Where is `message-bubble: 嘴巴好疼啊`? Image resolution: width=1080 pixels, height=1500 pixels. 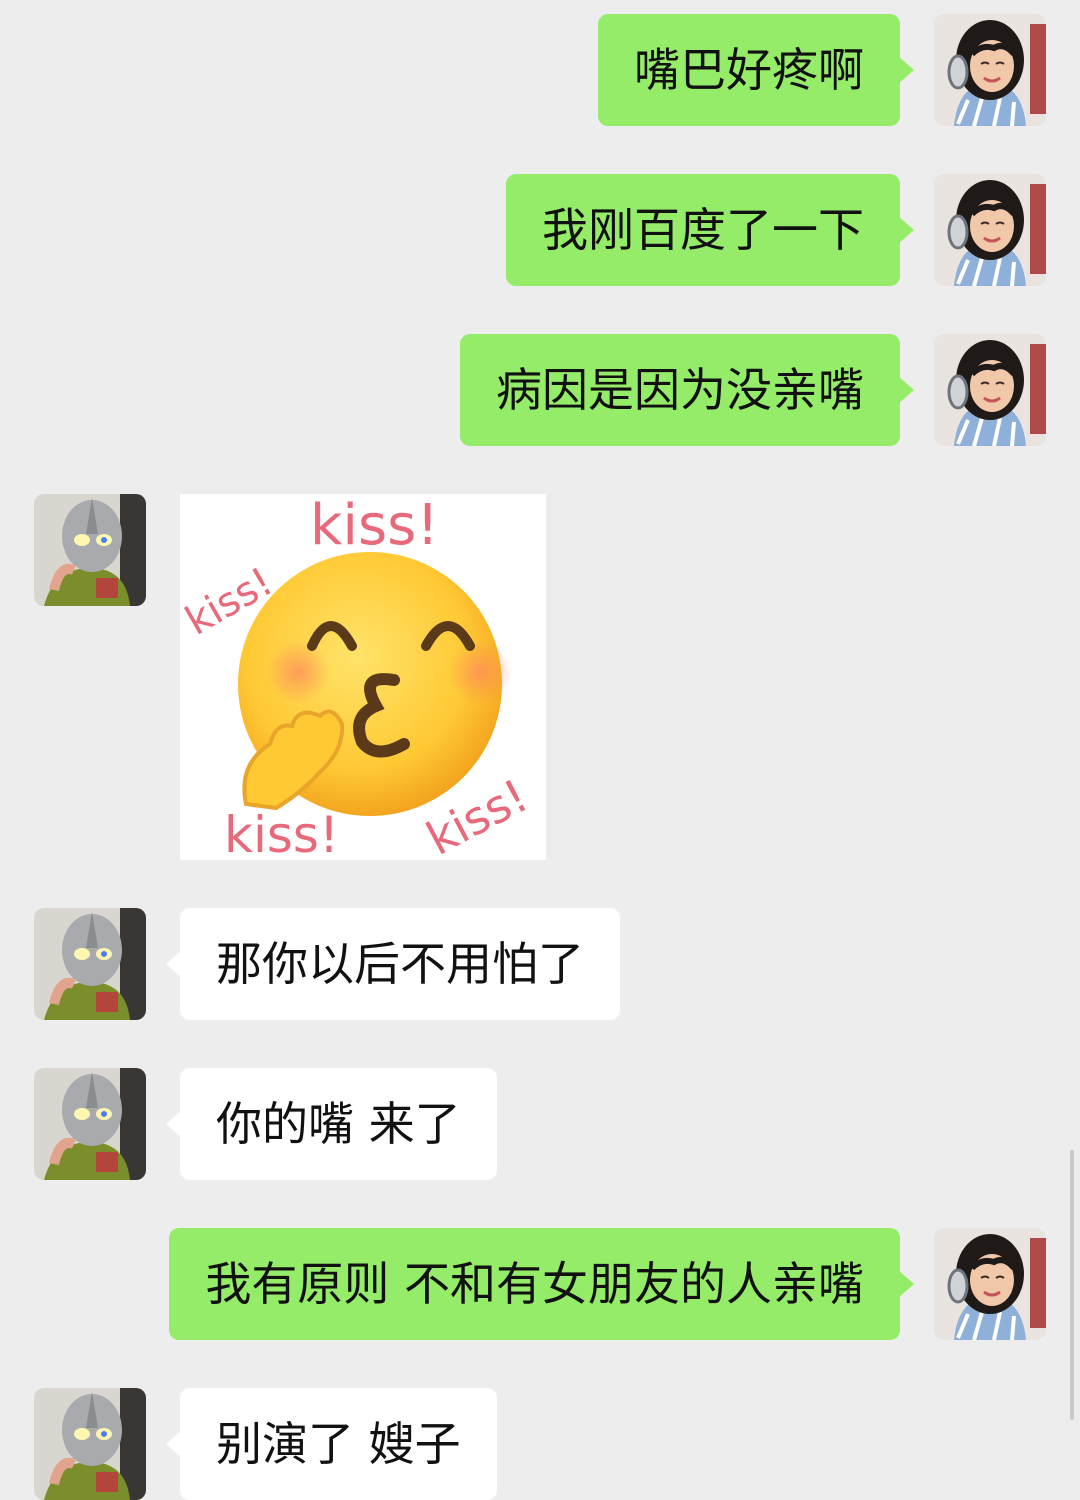
message-bubble: 嘴巴好疼啊 is located at coordinates (756, 70).